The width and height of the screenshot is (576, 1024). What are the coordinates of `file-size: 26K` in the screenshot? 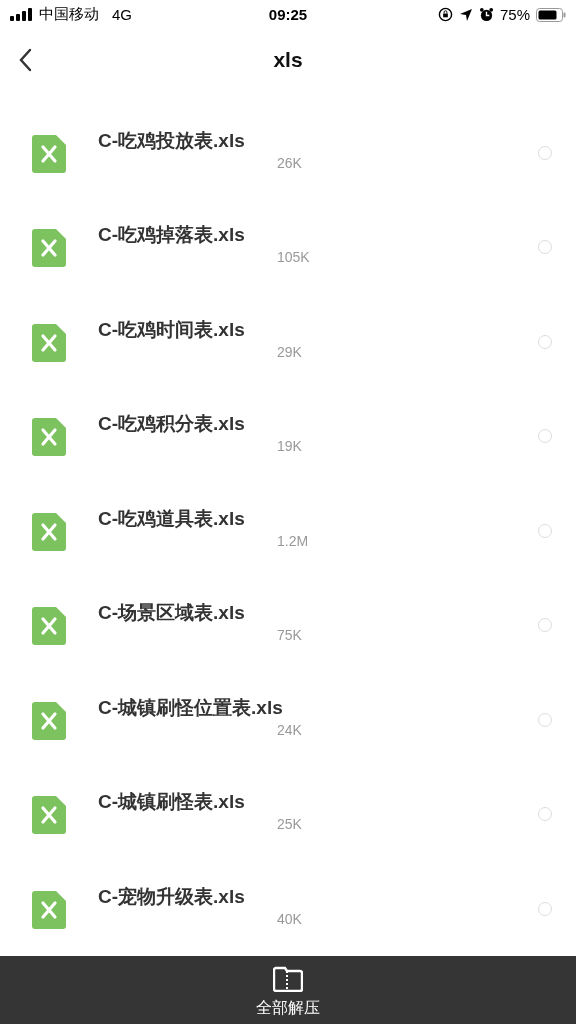 It's located at (289, 162).